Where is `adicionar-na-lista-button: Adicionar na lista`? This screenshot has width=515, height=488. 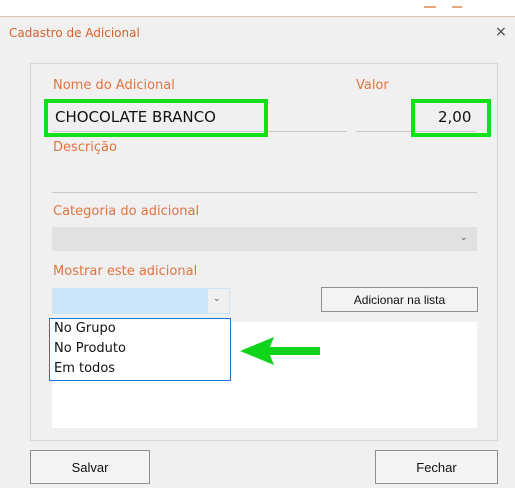 adicionar-na-lista-button: Adicionar na lista is located at coordinates (399, 299).